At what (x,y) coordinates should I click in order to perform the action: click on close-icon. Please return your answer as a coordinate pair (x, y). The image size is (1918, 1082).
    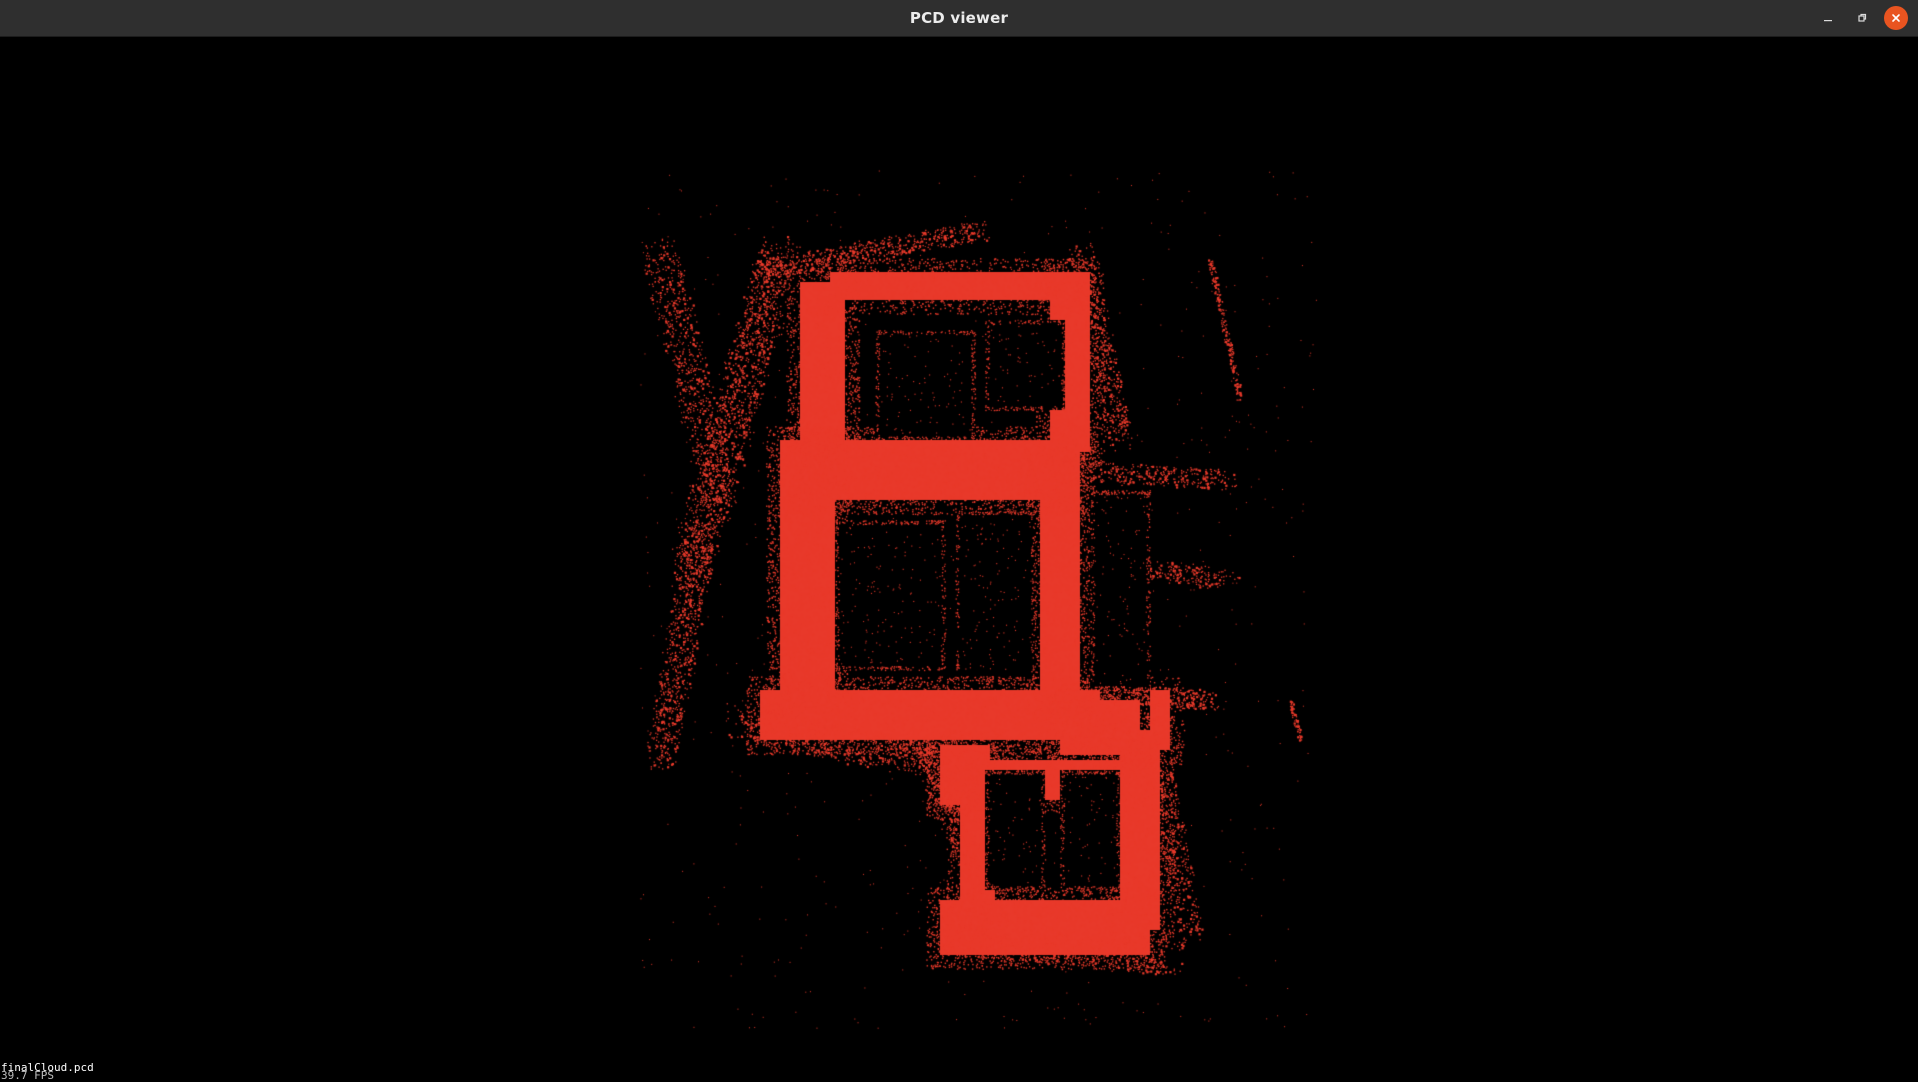
    Looking at the image, I should click on (1896, 18).